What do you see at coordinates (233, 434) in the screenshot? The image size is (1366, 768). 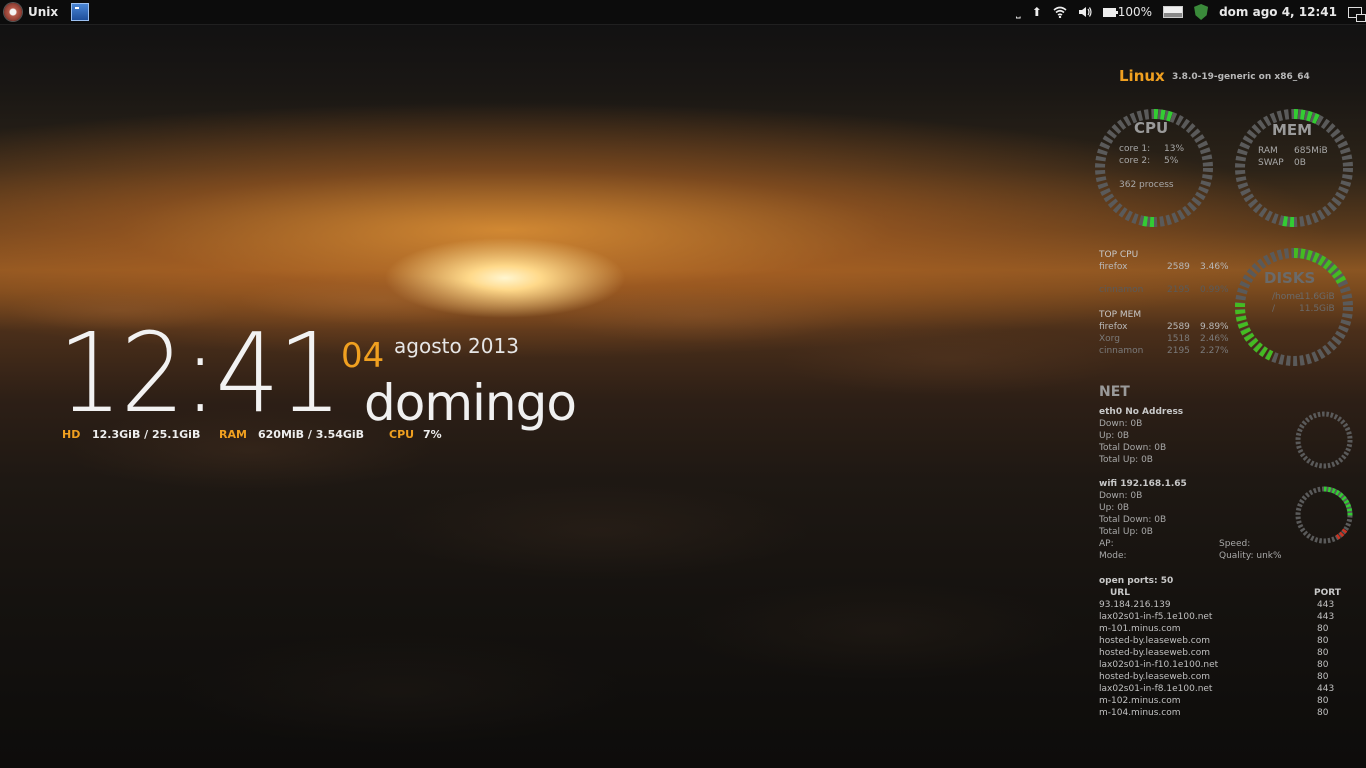 I see `ram-label: RAM` at bounding box center [233, 434].